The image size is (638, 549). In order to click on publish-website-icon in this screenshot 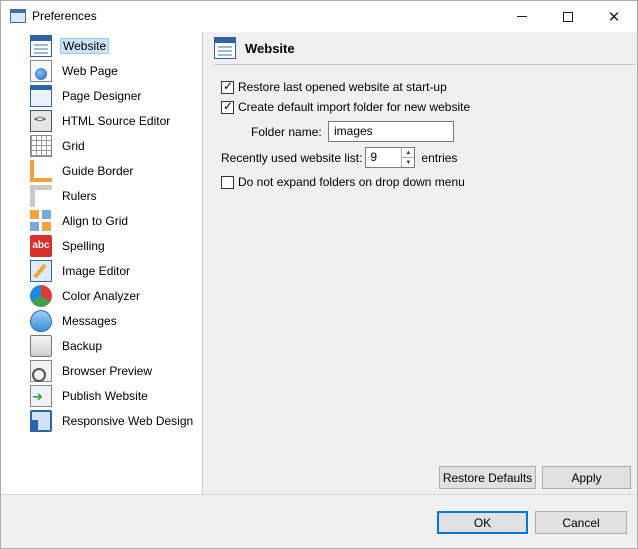, I will do `click(41, 395)`.